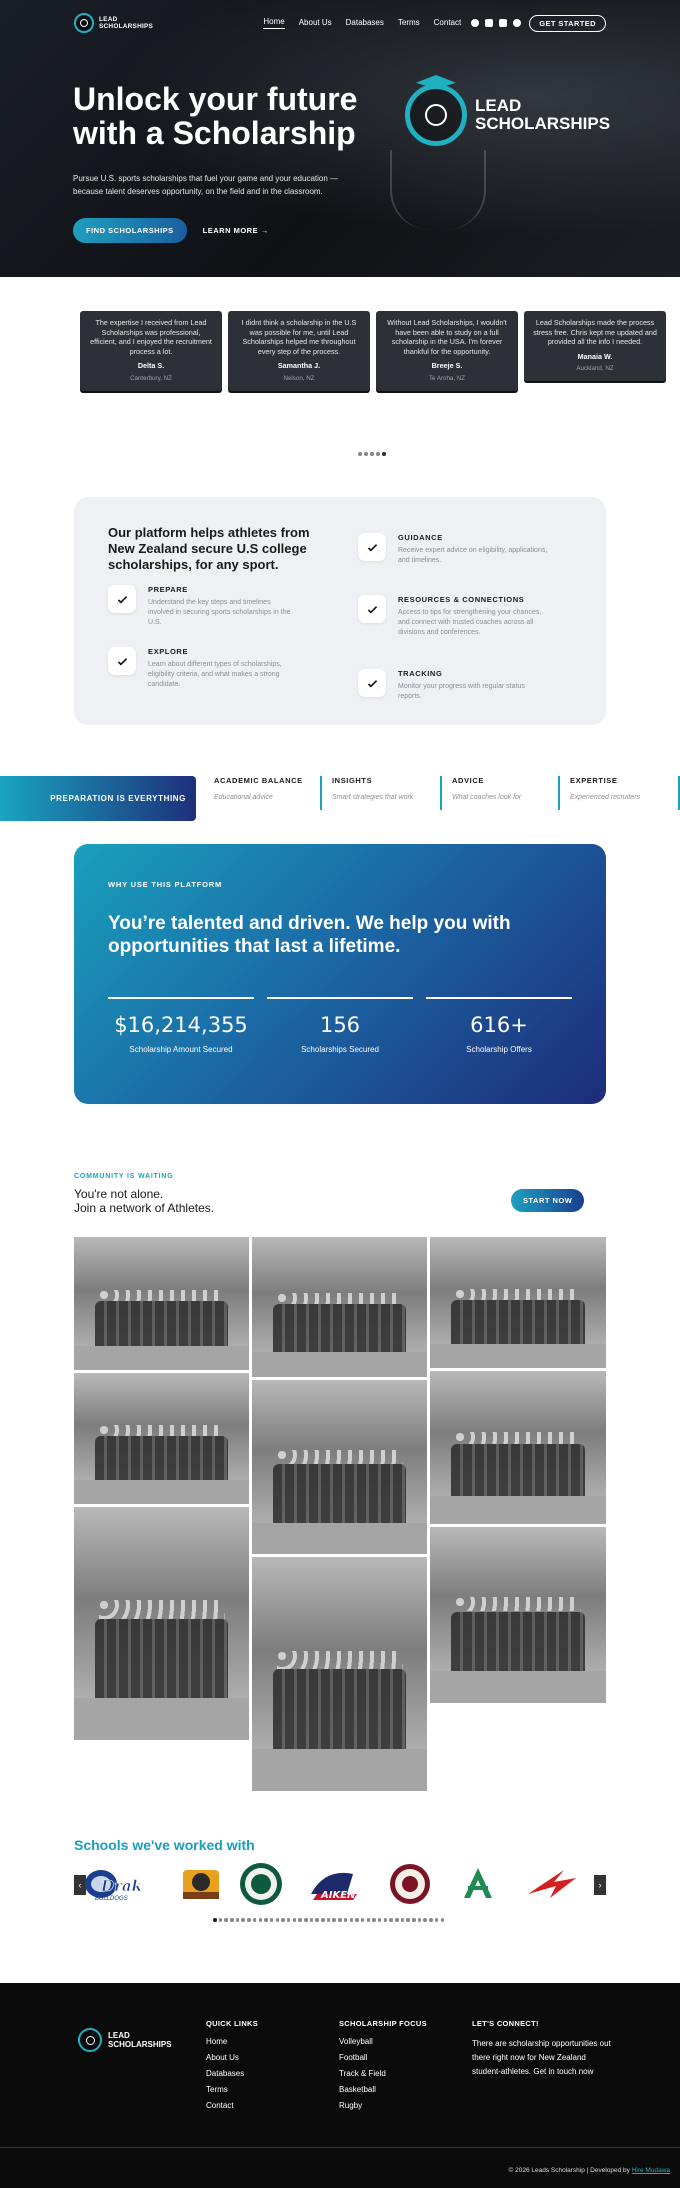 The image size is (680, 2188). What do you see at coordinates (499, 1025) in the screenshot?
I see `stat-item: 616+ Scholarship Offers` at bounding box center [499, 1025].